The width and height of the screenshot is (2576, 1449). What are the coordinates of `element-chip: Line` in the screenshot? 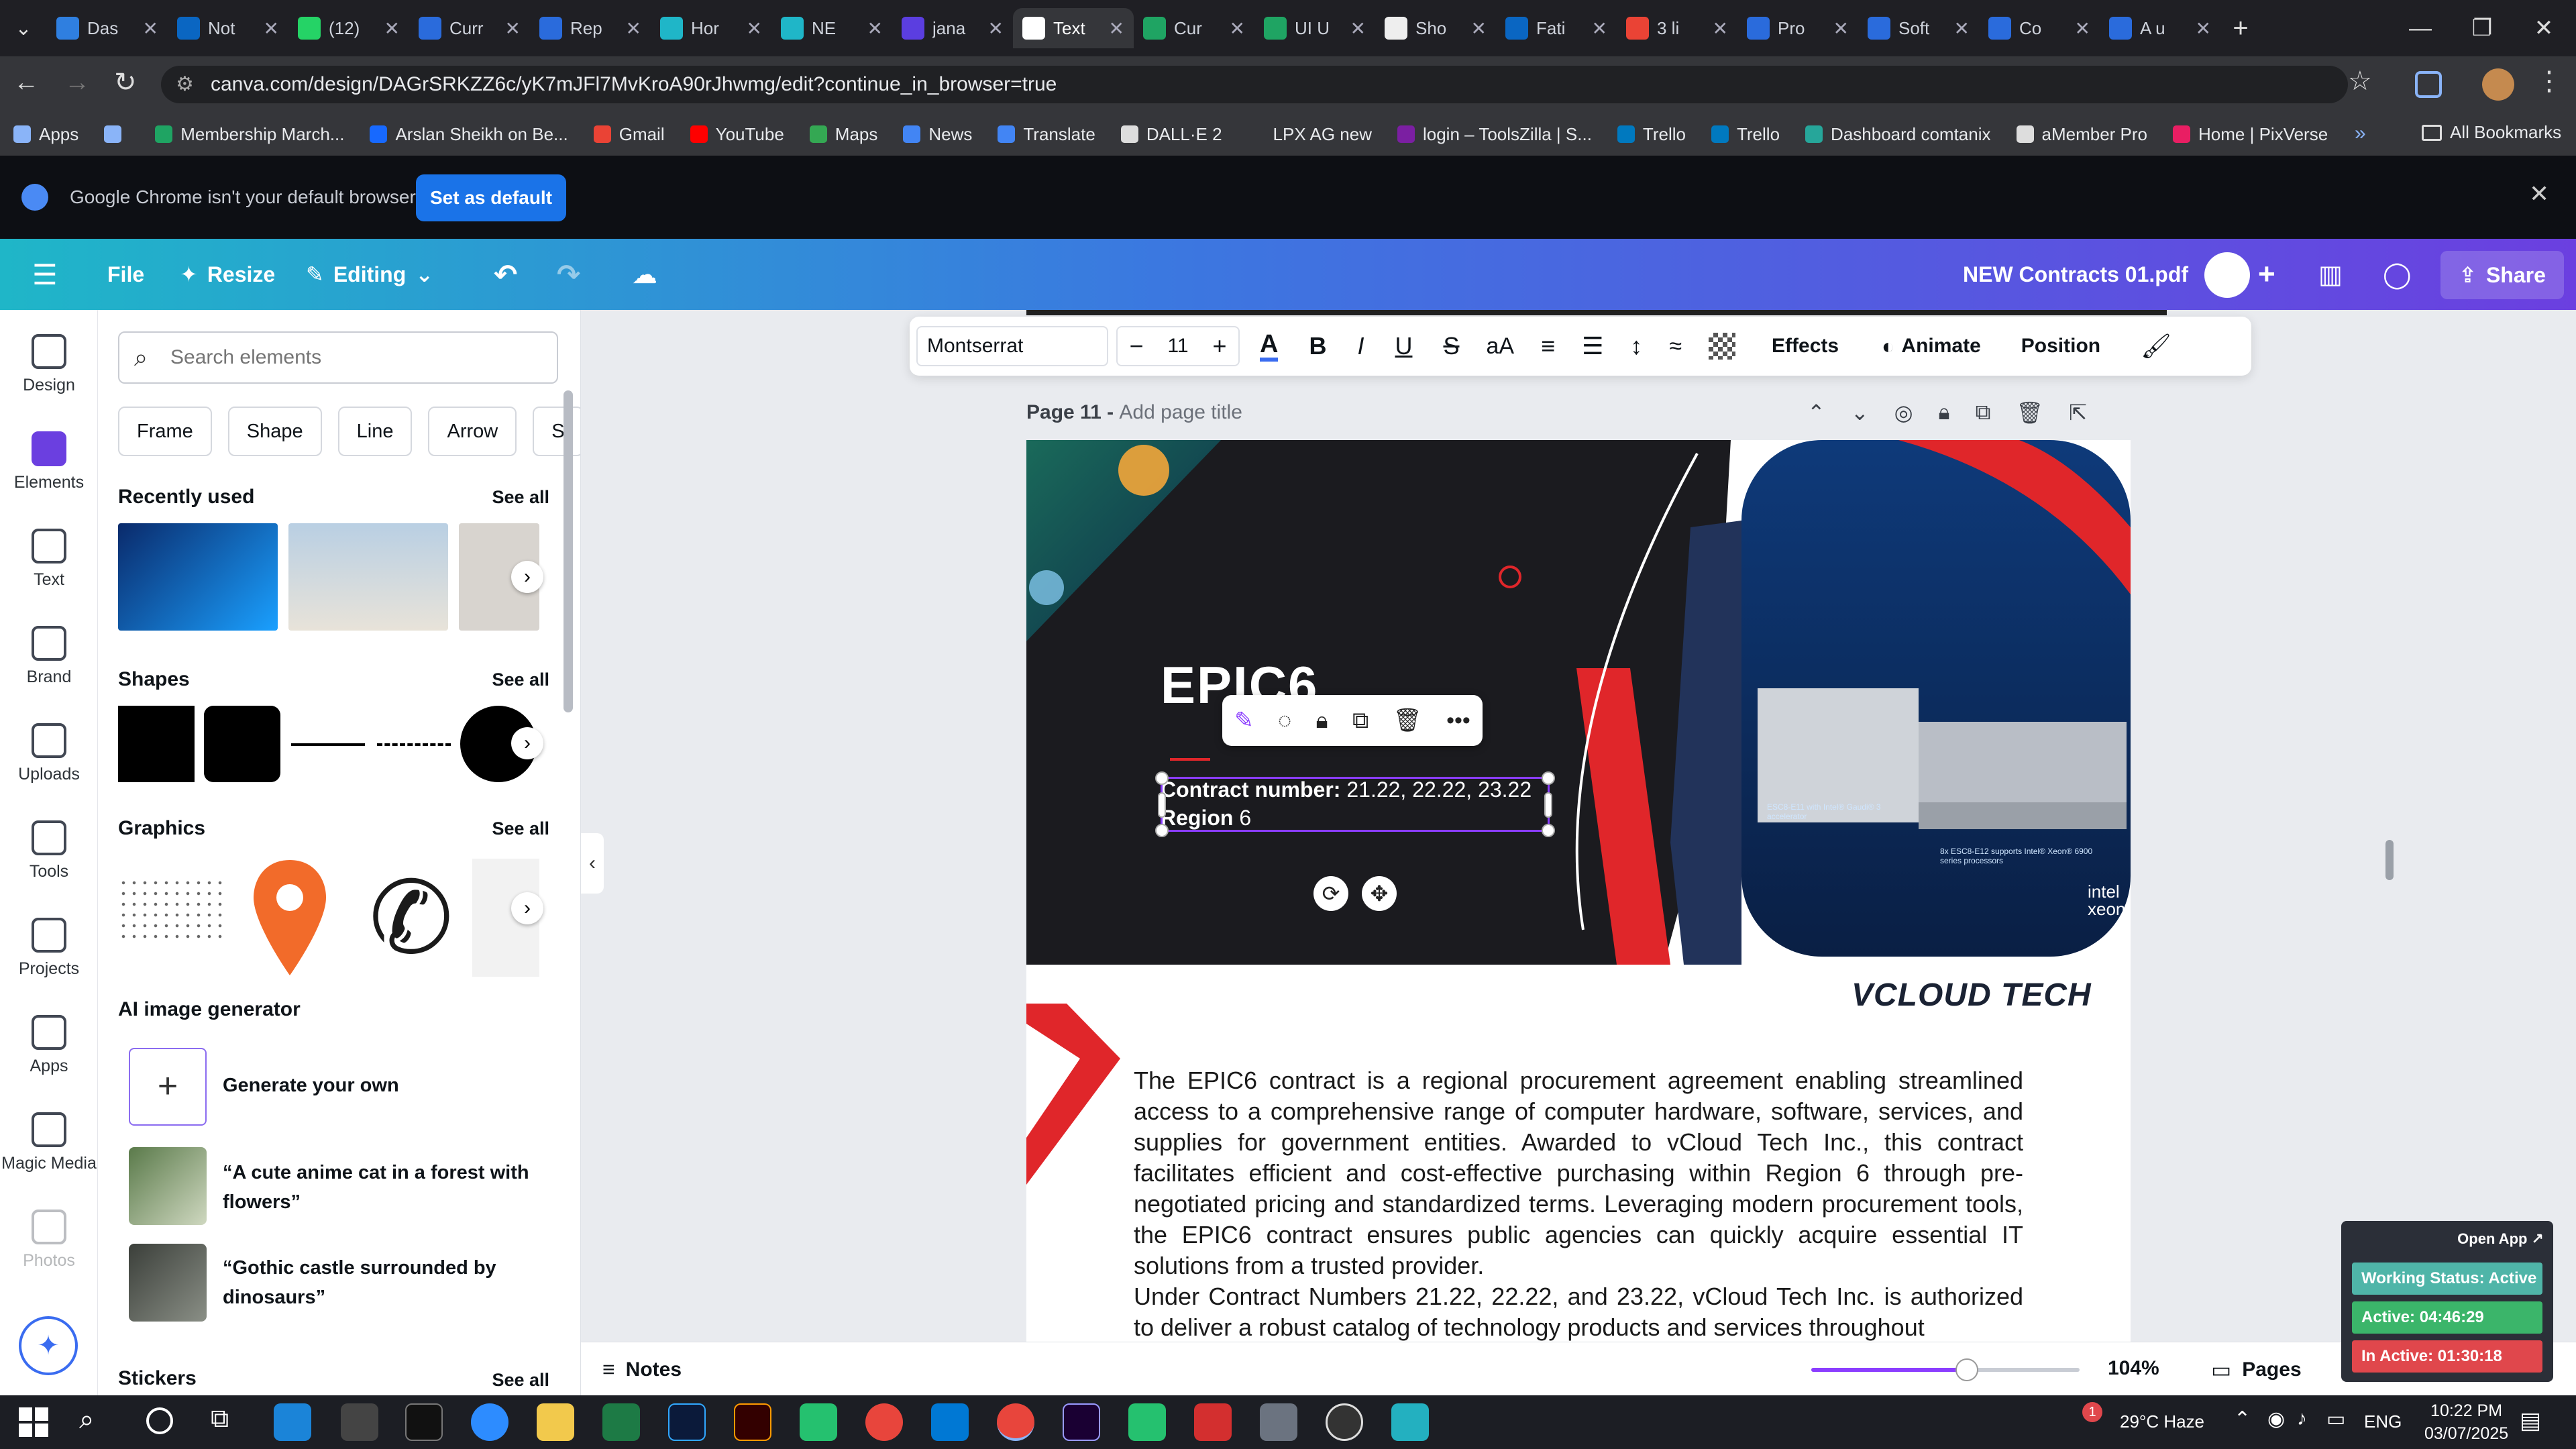 It's located at (375, 431).